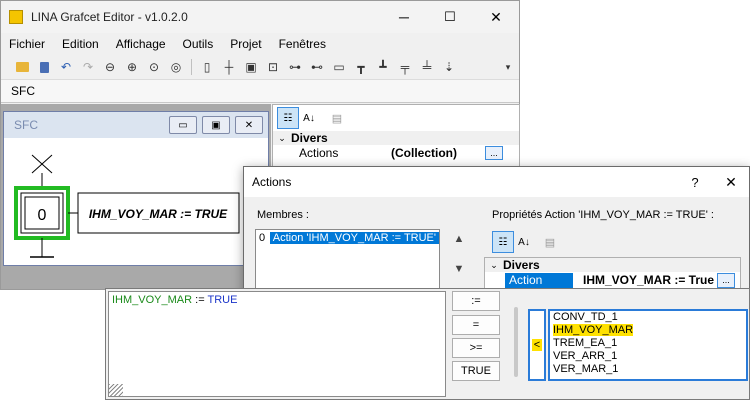  I want to click on menu-edition: Edition, so click(80, 44).